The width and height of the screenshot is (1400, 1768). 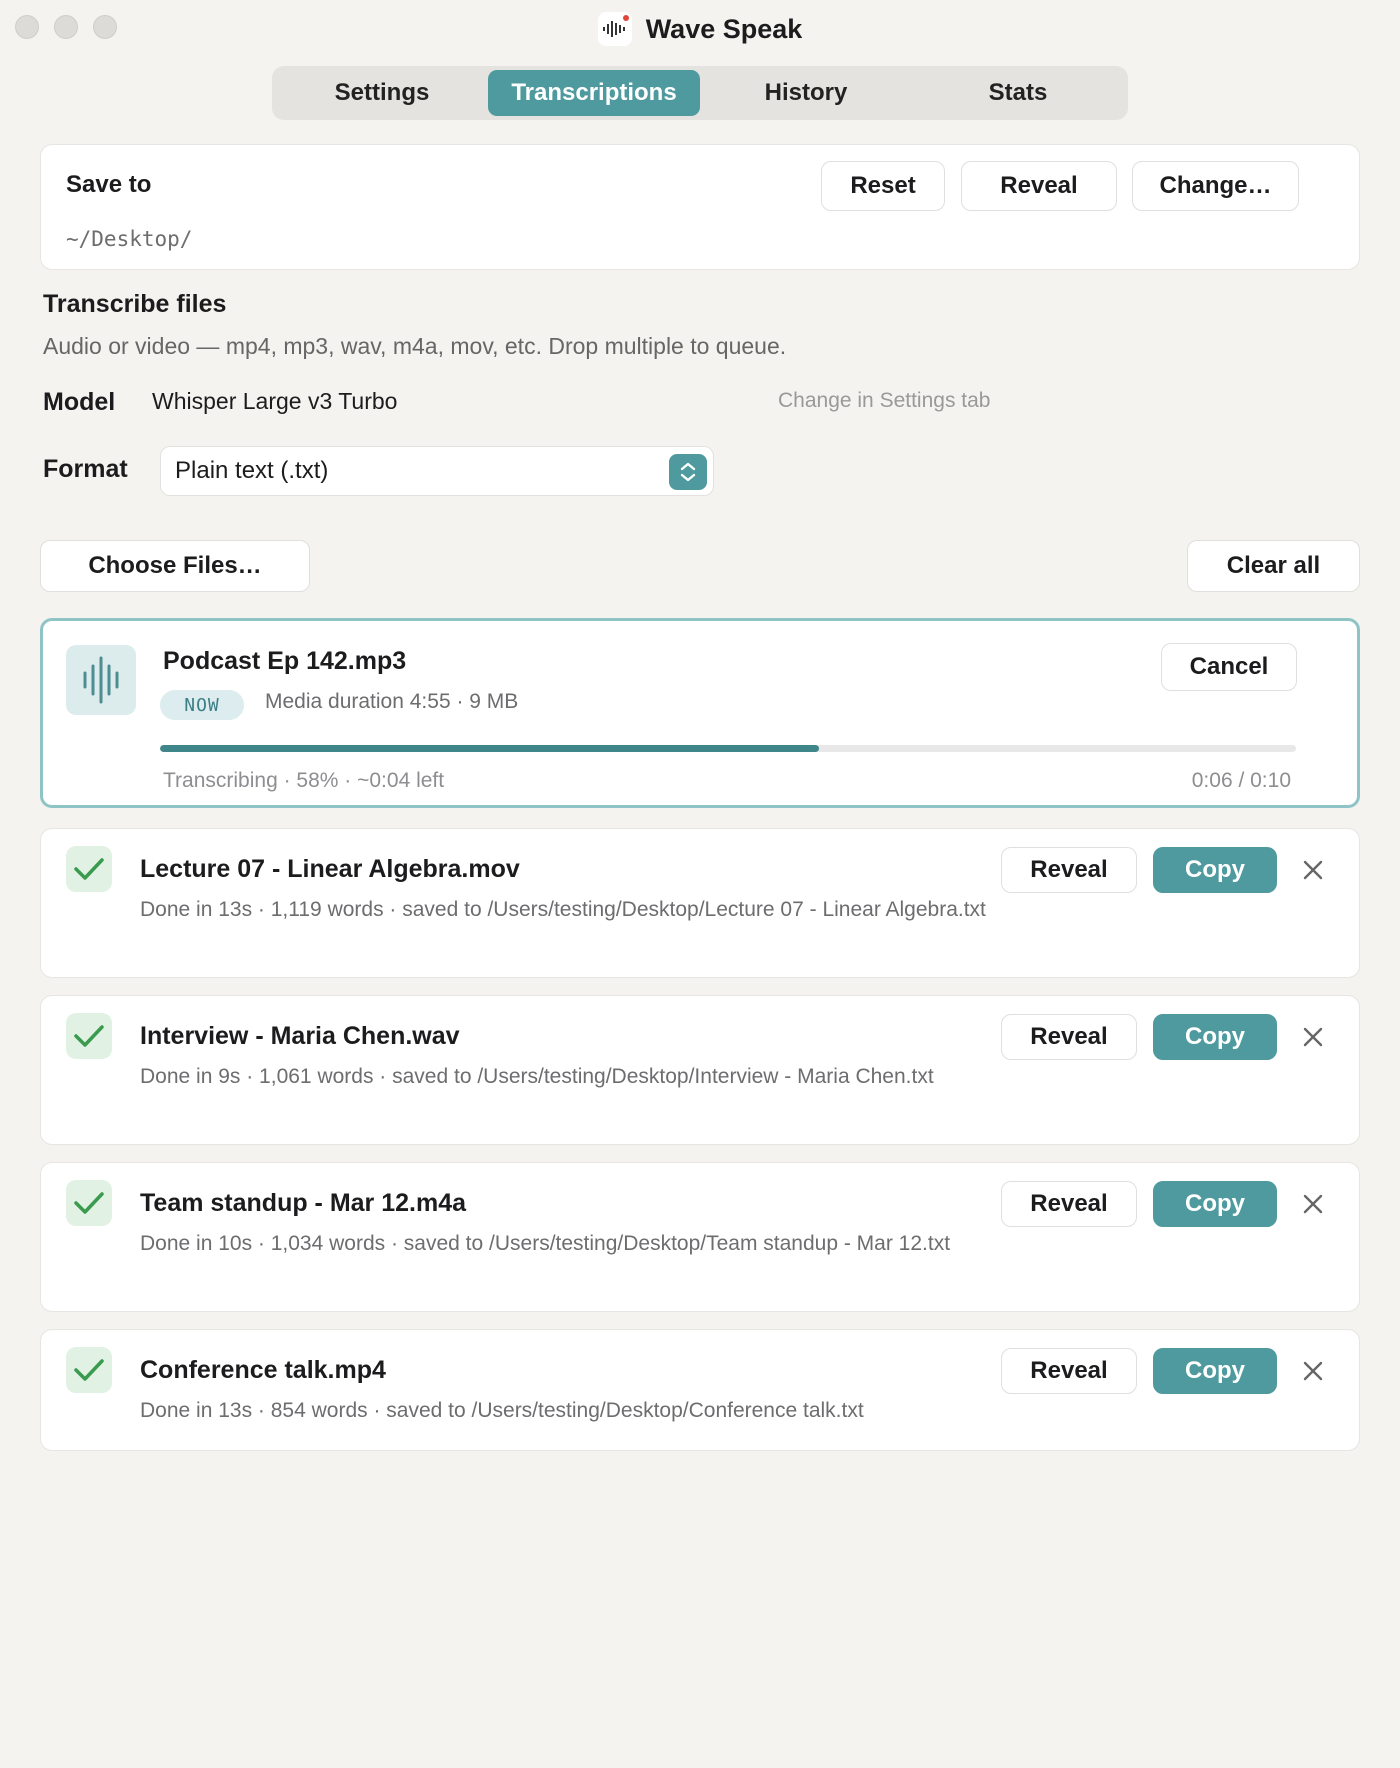 What do you see at coordinates (883, 186) in the screenshot?
I see `reset-button: Reset` at bounding box center [883, 186].